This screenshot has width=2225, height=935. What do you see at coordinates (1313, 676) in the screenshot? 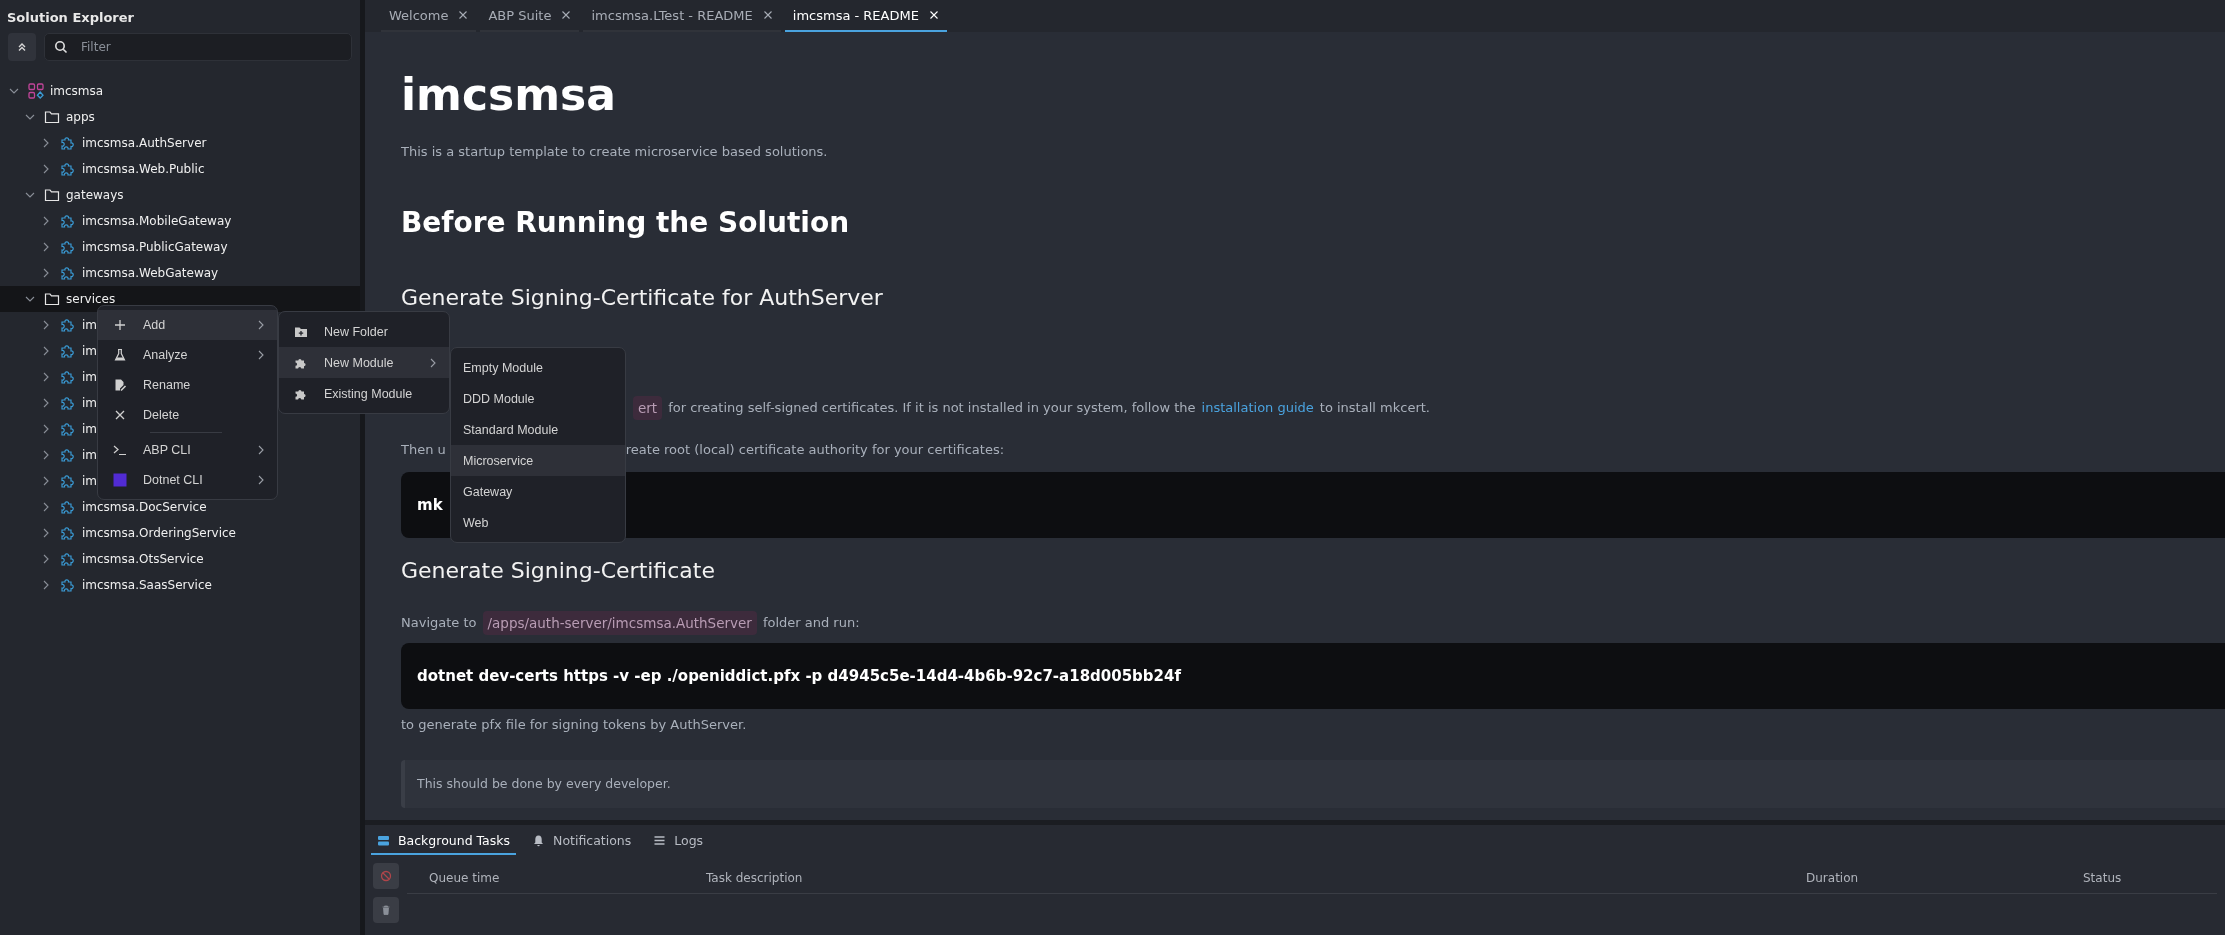
I see `code-block: dotnet dev-certs https -v -ep ./openiddict.pfx -p d4945c5e-14d4-4b6b-92c7-a18d005bb24f` at bounding box center [1313, 676].